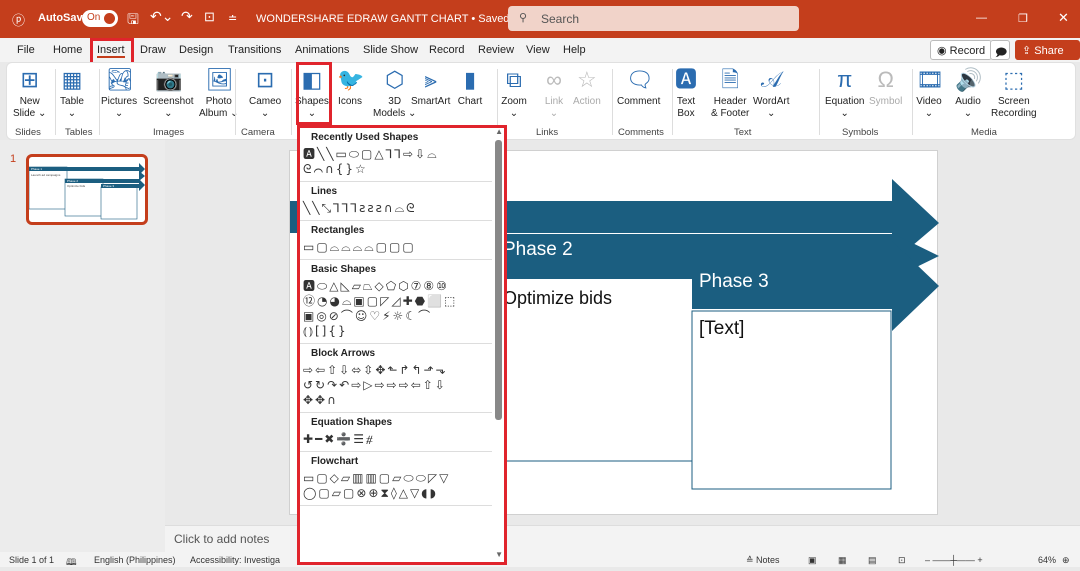 The image size is (1080, 571). Describe the element at coordinates (638, 87) in the screenshot. I see `comment-button: 🗨 Comment` at that location.